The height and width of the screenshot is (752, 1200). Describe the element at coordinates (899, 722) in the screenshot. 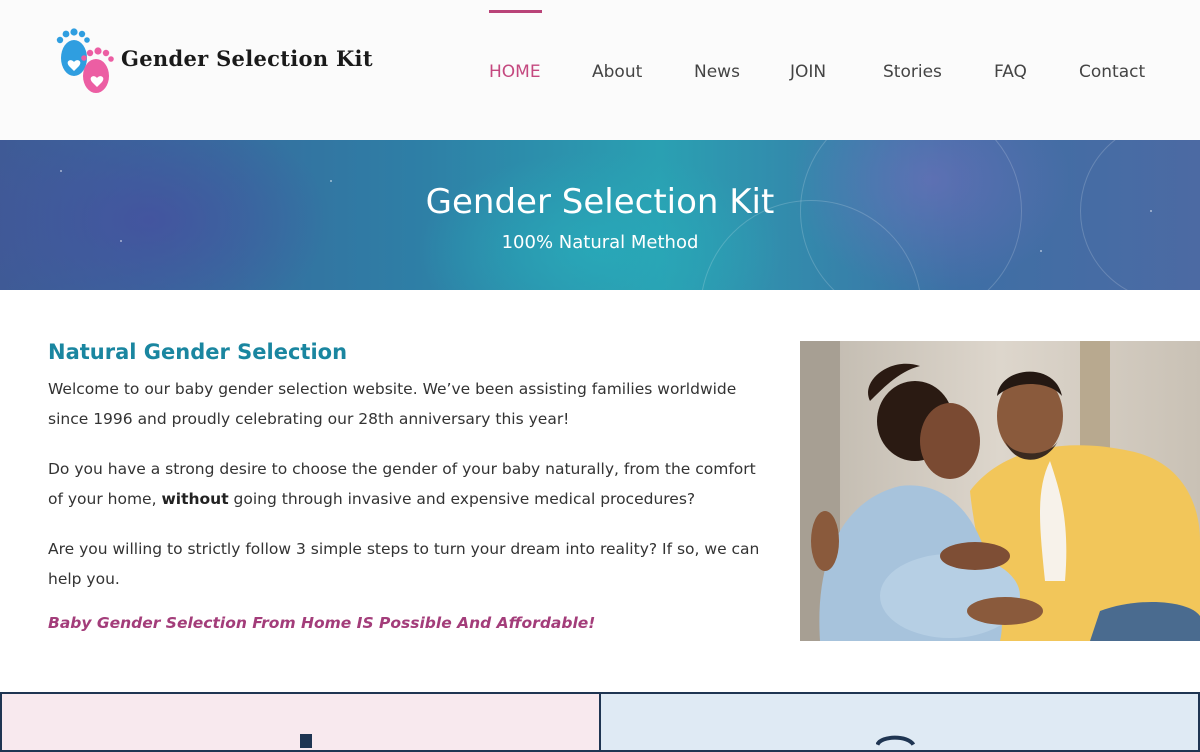

I see `feature-box-right` at that location.